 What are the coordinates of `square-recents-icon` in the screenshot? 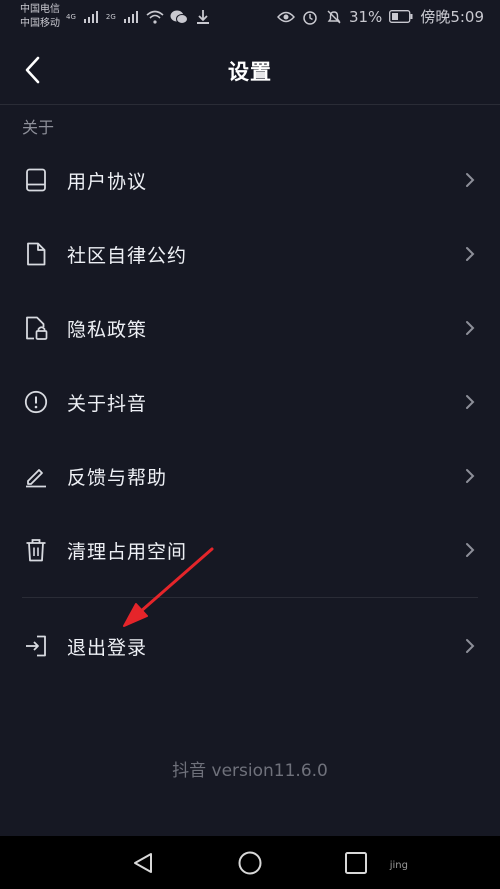 It's located at (356, 863).